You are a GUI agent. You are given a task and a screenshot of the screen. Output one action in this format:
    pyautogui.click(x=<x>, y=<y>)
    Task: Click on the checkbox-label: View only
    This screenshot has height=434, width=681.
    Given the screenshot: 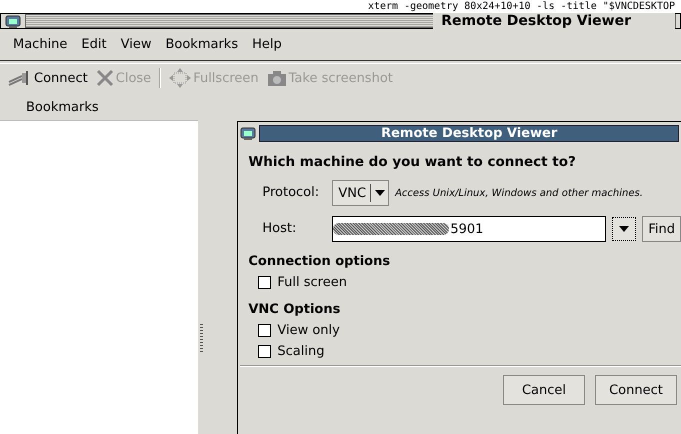 What is the action you would take?
    pyautogui.click(x=308, y=330)
    